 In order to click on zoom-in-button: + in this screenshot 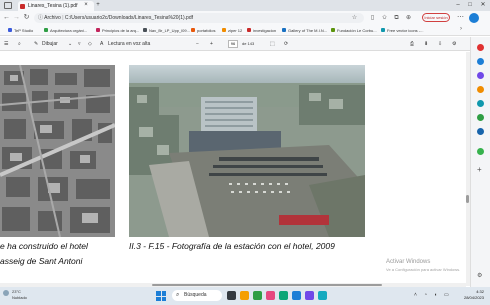, I will do `click(211, 44)`.